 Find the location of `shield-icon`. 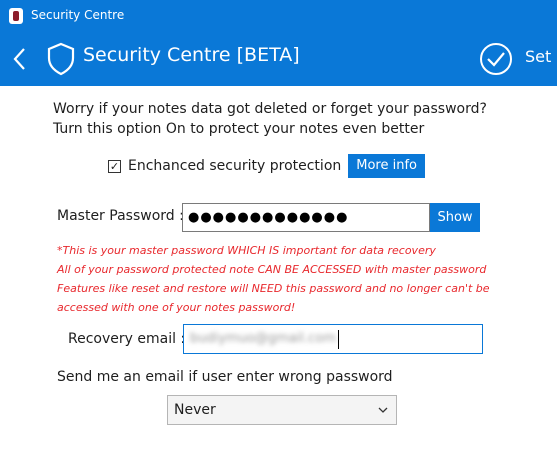

shield-icon is located at coordinates (61, 59).